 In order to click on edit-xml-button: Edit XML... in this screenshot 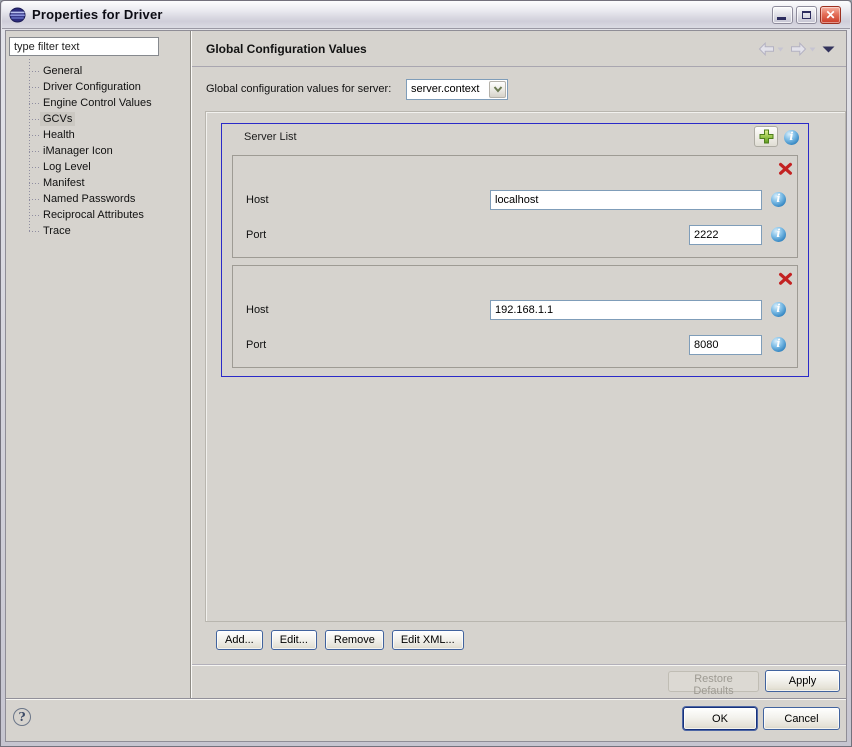, I will do `click(427, 640)`.